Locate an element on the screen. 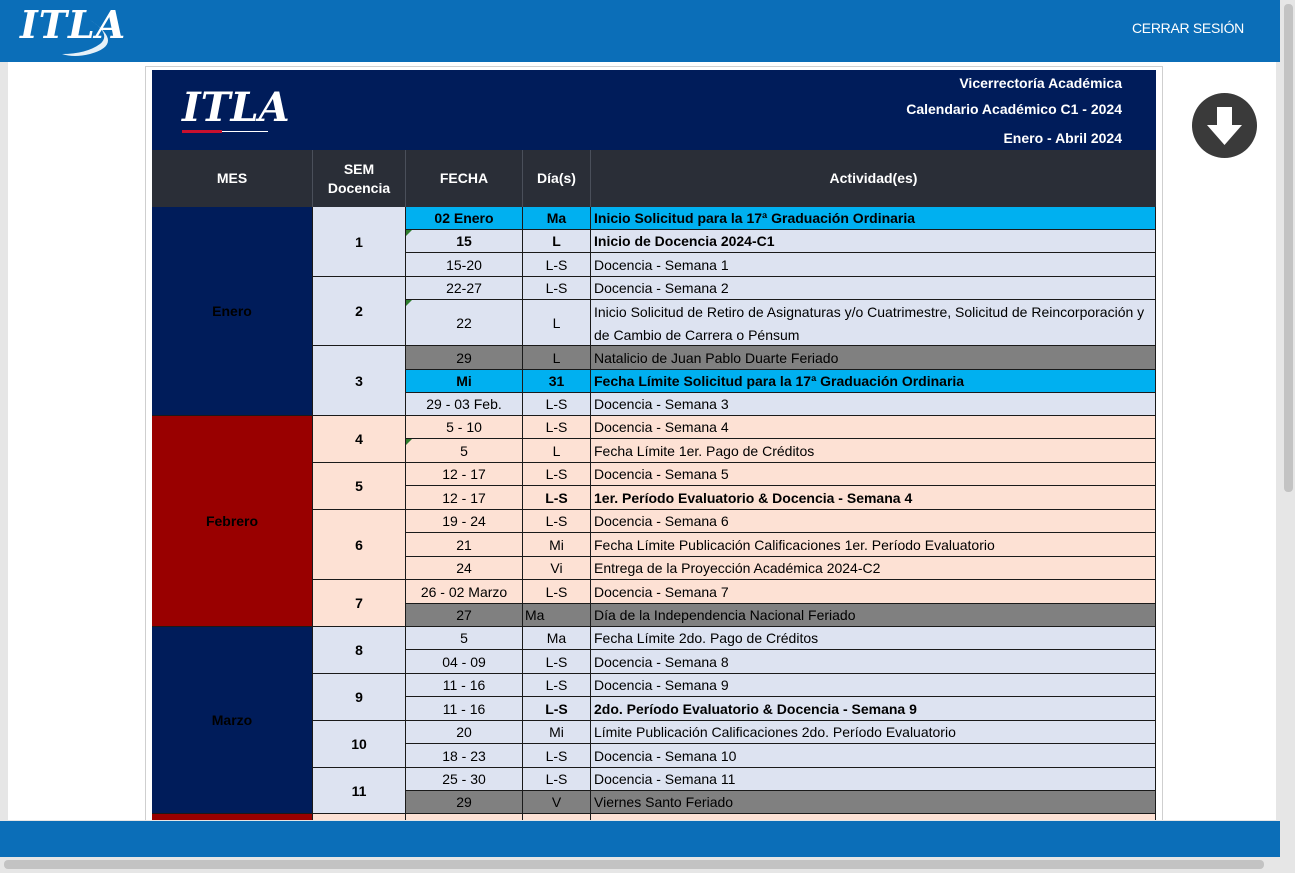 The width and height of the screenshot is (1295, 873). week-number-cell: 9 is located at coordinates (359, 697).